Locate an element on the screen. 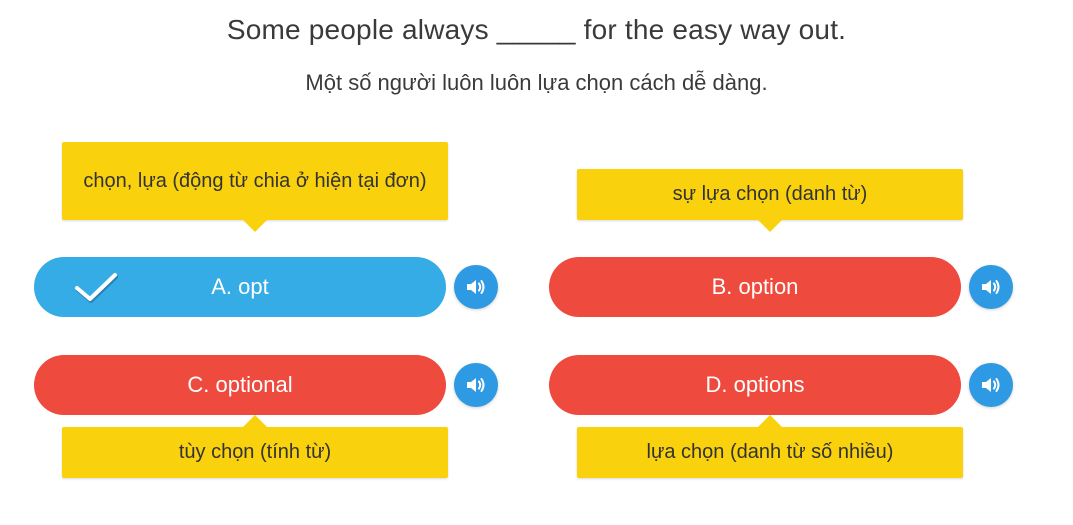 Image resolution: width=1073 pixels, height=525 pixels. hint-option-d: lựa chọn (danh từ số nhiều) is located at coordinates (770, 446).